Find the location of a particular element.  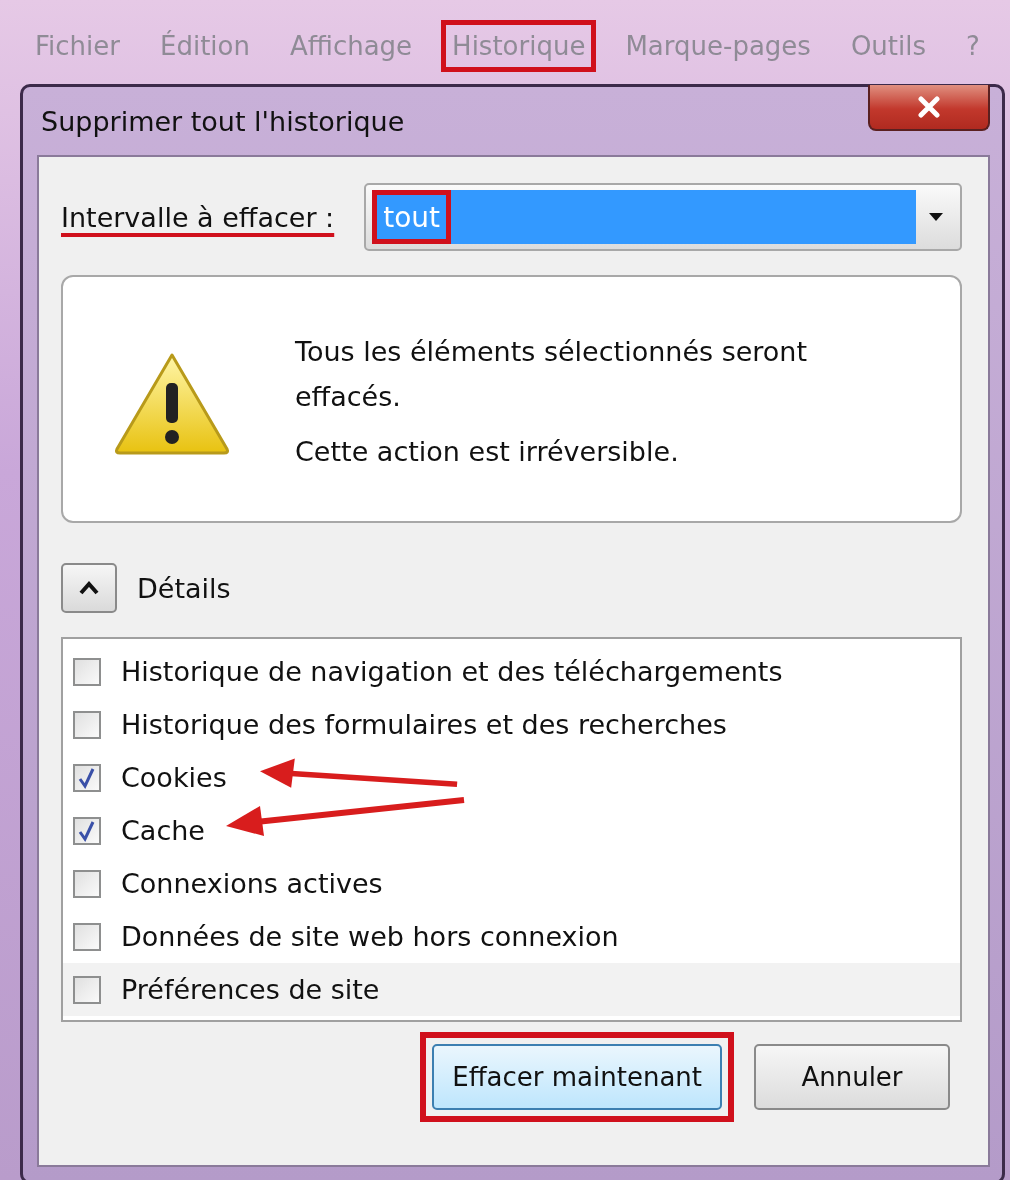

checkbox-label: Historique des formulaires et des recherches is located at coordinates (424, 724).